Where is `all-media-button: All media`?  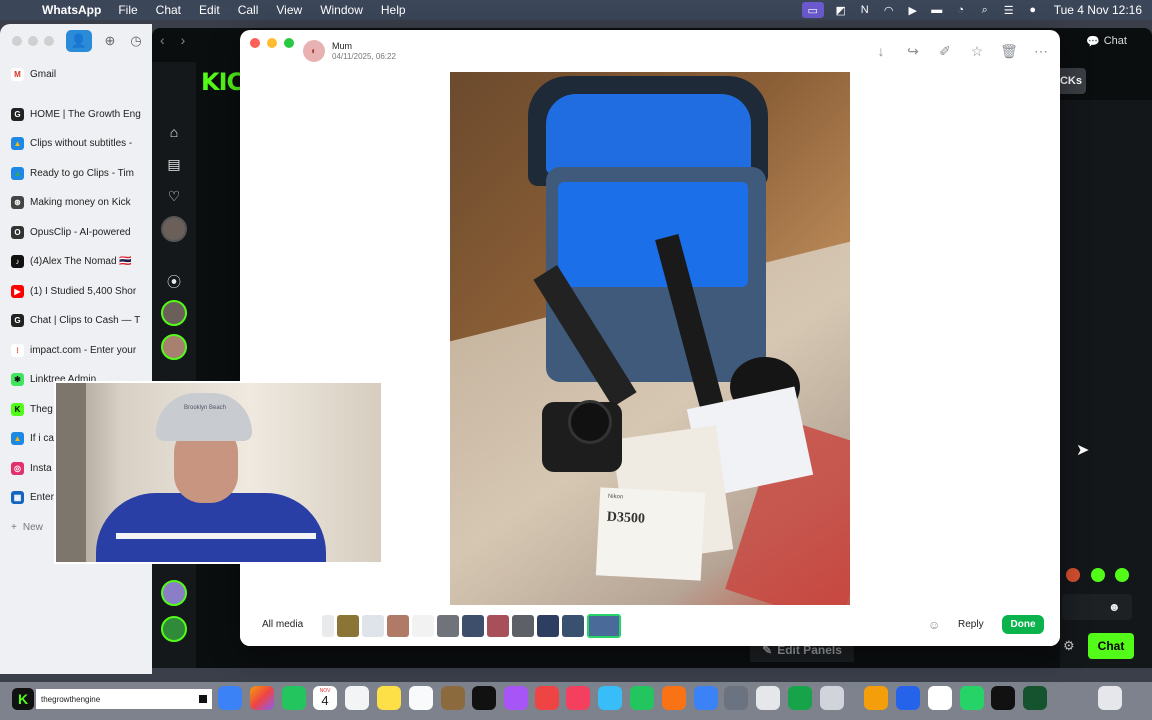
all-media-button: All media is located at coordinates (282, 624).